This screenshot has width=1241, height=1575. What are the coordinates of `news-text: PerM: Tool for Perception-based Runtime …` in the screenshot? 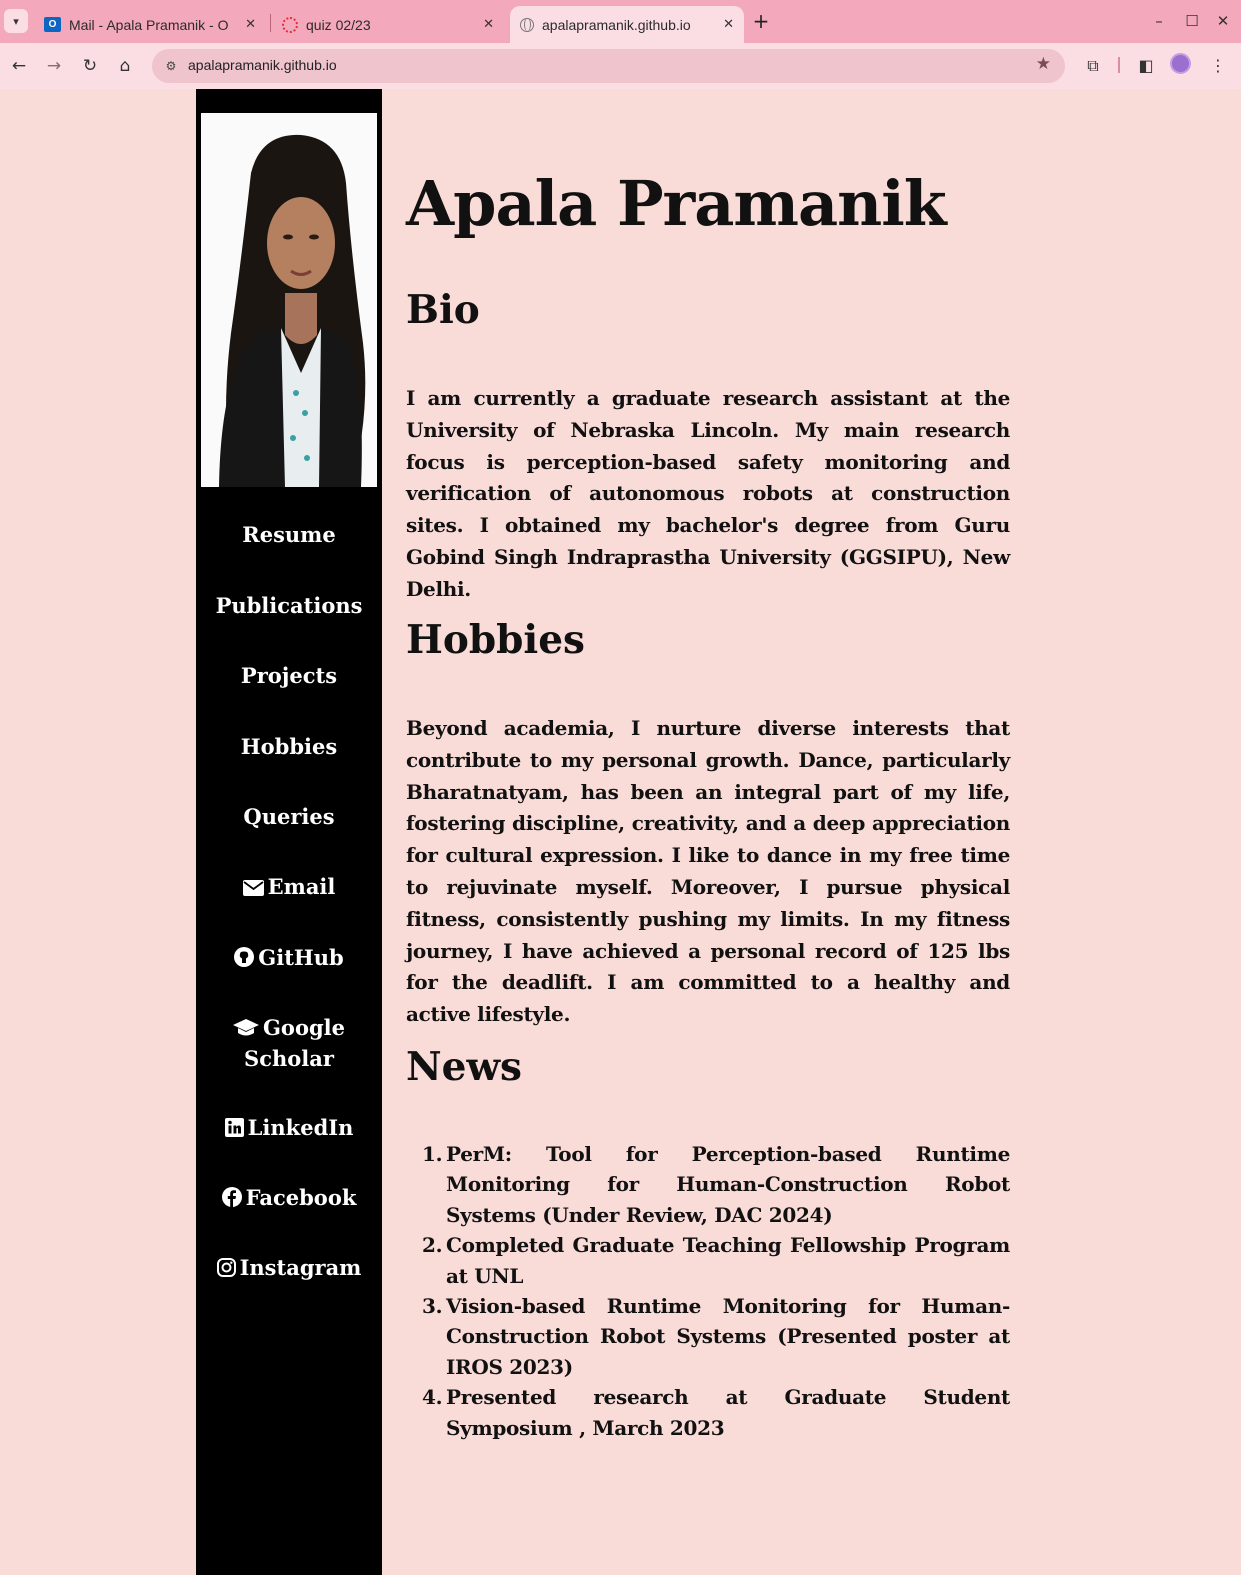 It's located at (728, 1184).